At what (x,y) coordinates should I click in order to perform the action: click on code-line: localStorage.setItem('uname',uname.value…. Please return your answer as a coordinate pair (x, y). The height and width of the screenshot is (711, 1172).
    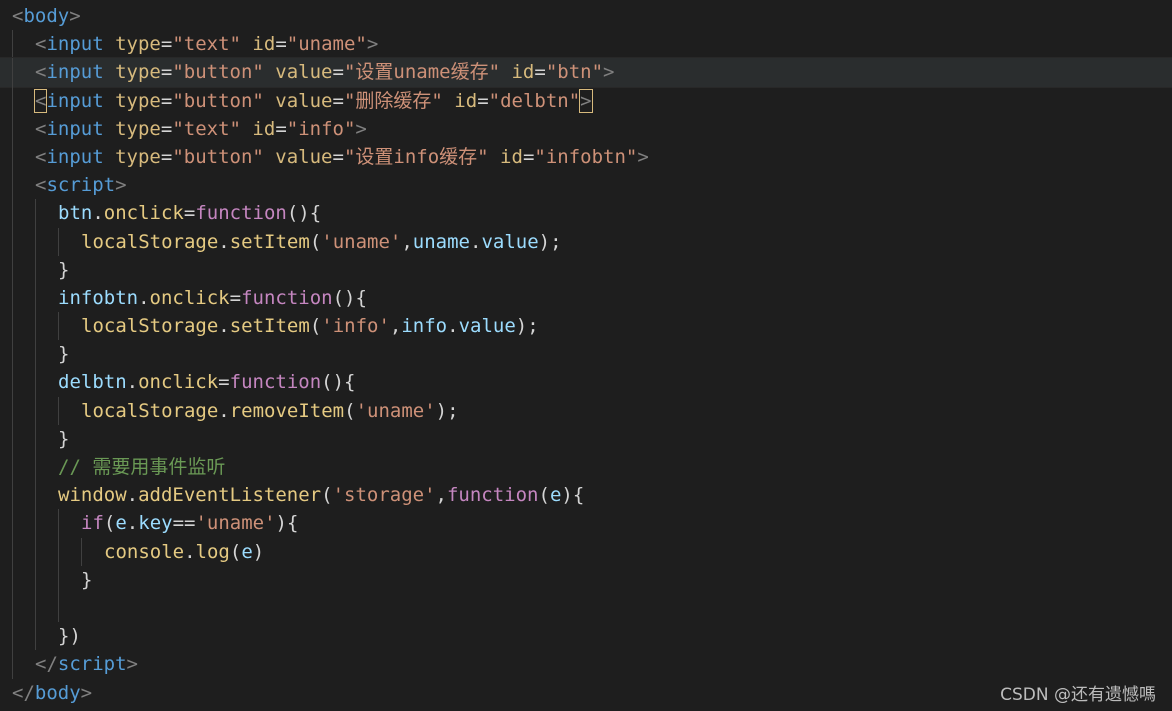
    Looking at the image, I should click on (586, 241).